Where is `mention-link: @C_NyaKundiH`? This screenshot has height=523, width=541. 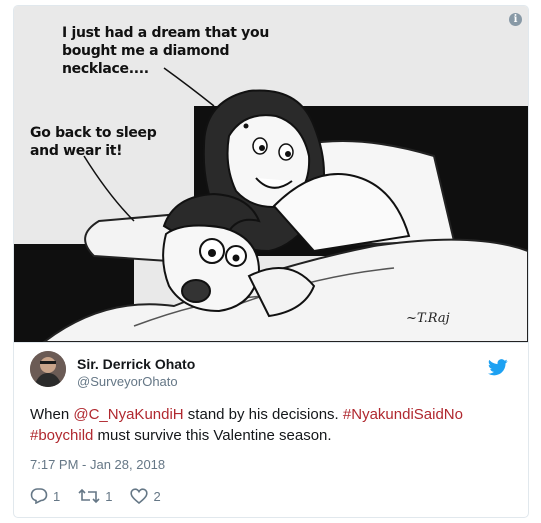 mention-link: @C_NyaKundiH is located at coordinates (128, 414).